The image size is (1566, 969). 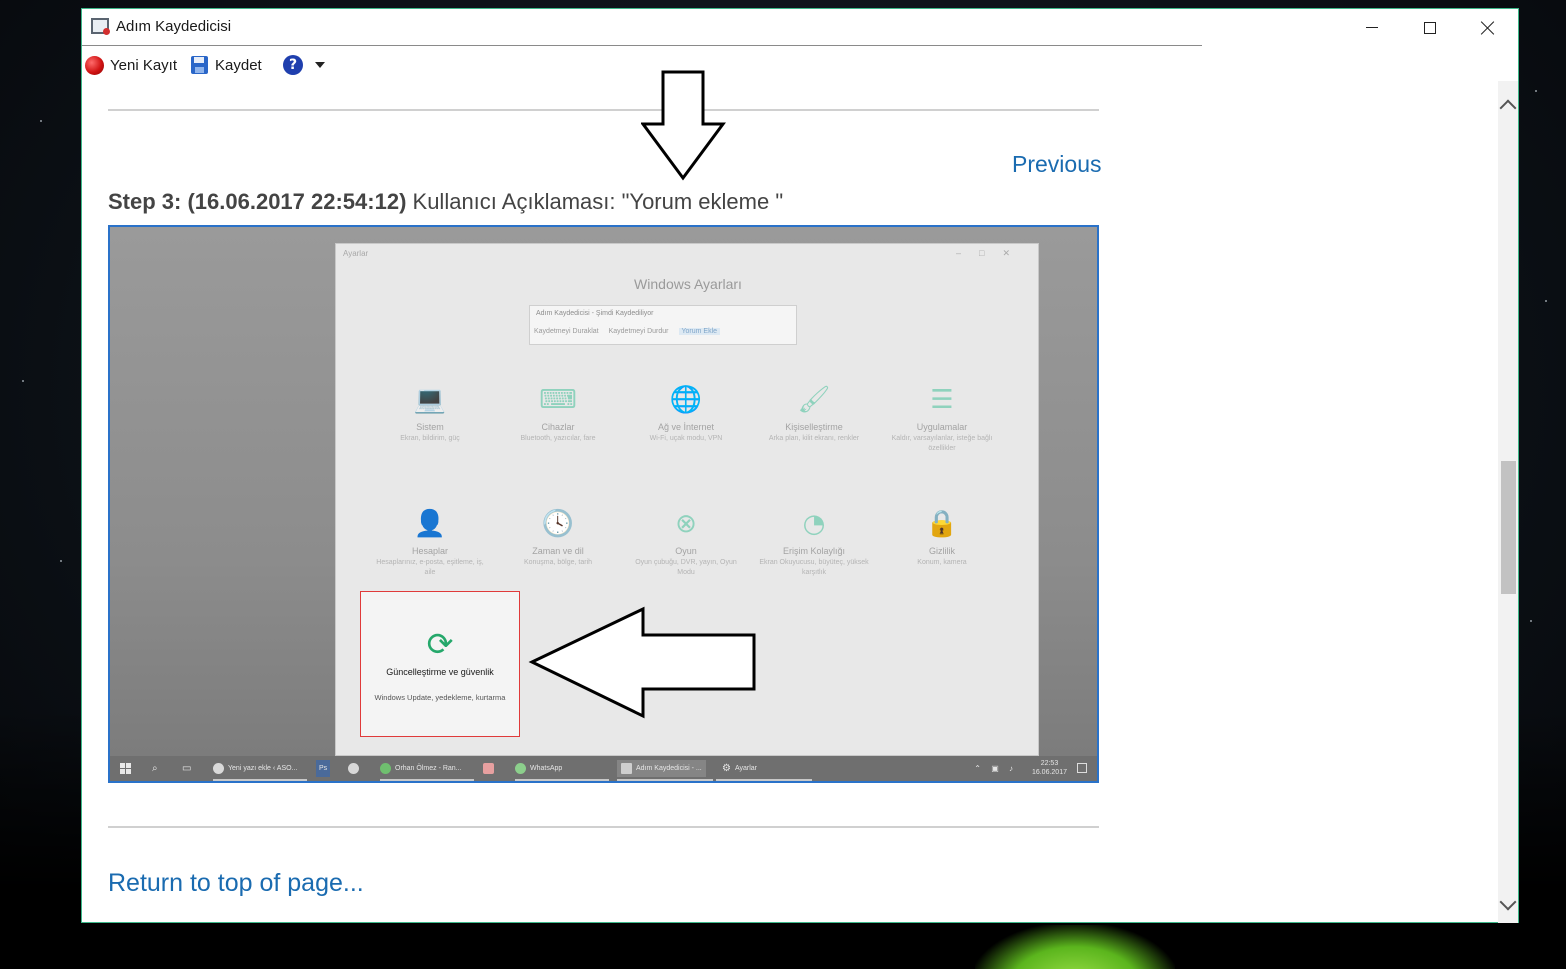 What do you see at coordinates (595, 201) in the screenshot?
I see `step-description: Kullanıcı Açıklaması: "Yorum ekleme "` at bounding box center [595, 201].